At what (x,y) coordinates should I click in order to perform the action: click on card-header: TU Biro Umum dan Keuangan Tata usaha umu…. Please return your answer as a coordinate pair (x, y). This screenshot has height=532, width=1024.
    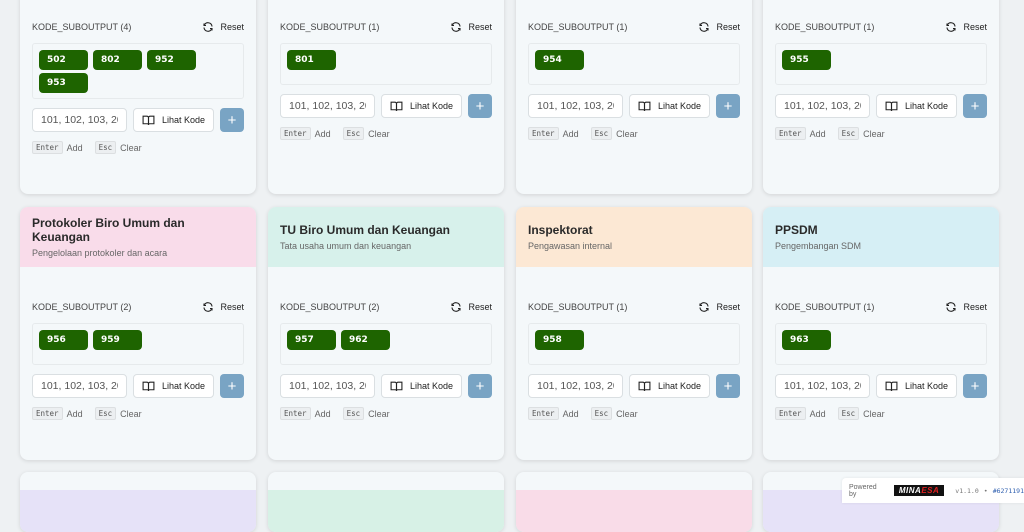
    Looking at the image, I should click on (386, 237).